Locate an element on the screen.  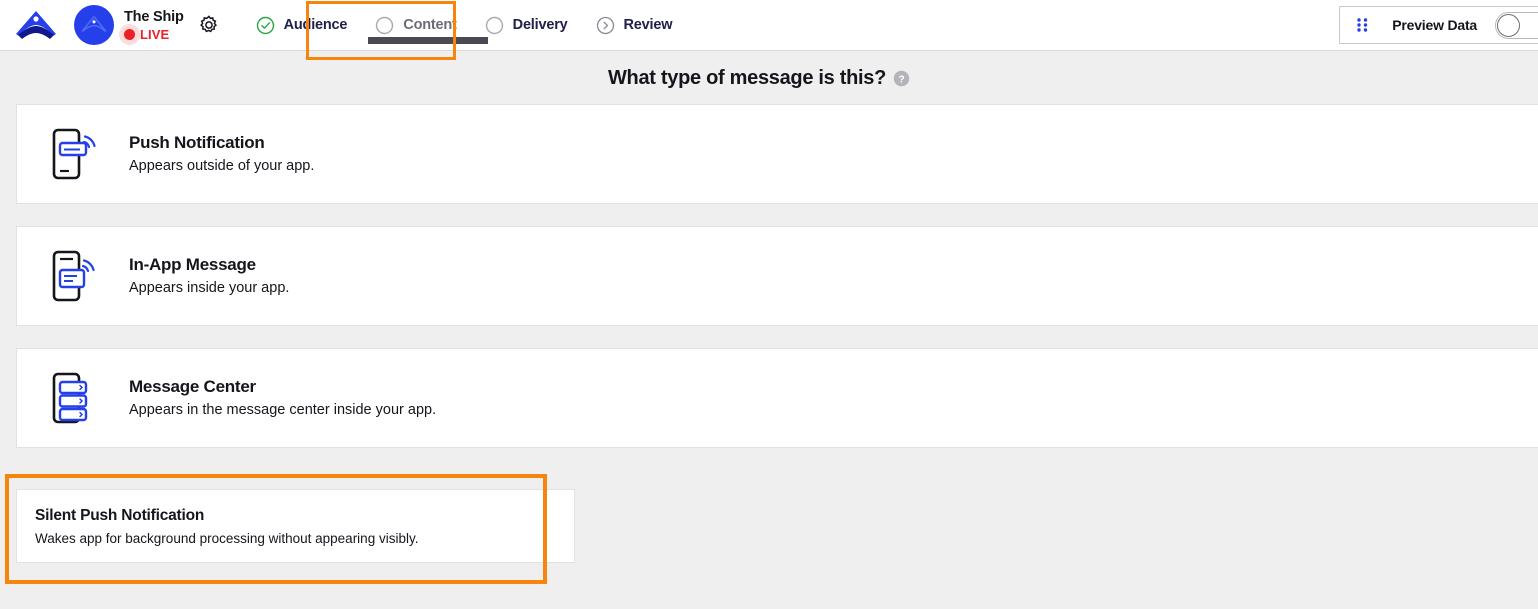
project-info: The Ship LIVE is located at coordinates (151, 26).